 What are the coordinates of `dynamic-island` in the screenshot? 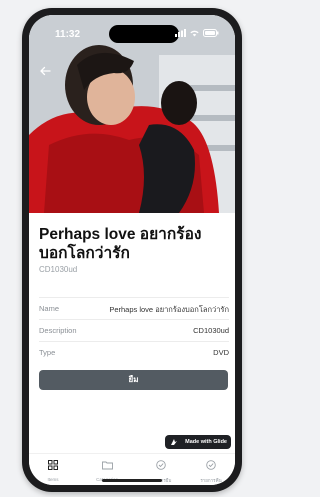 It's located at (144, 34).